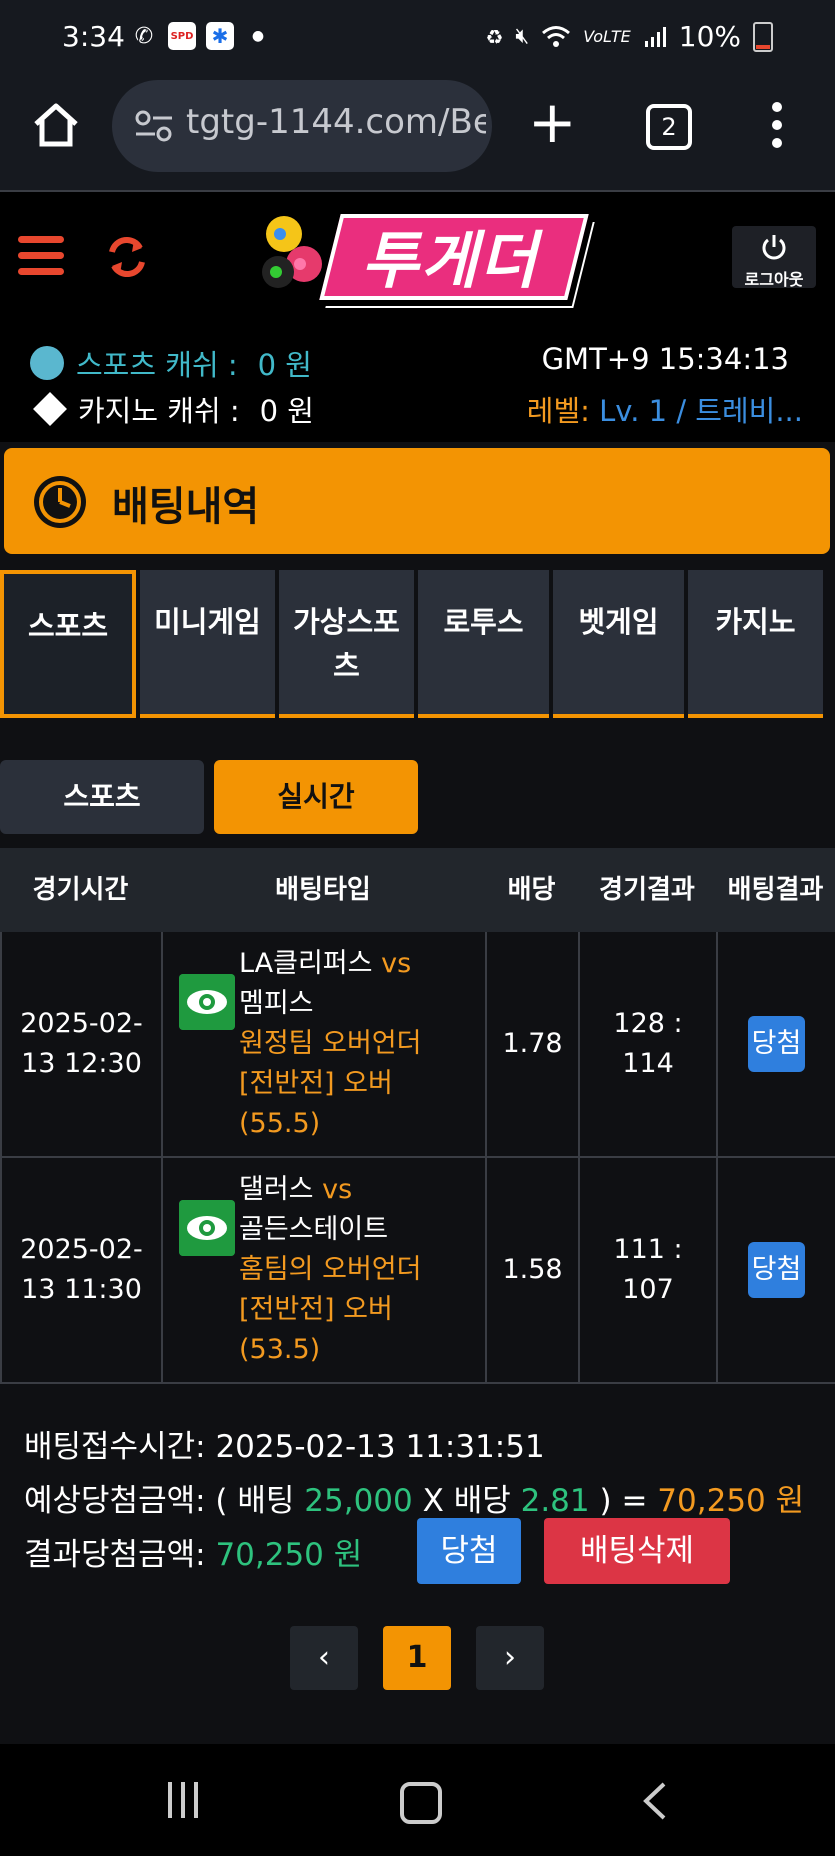 The width and height of the screenshot is (835, 1856). Describe the element at coordinates (417, 501) in the screenshot. I see `section-header: 배팅내역` at that location.